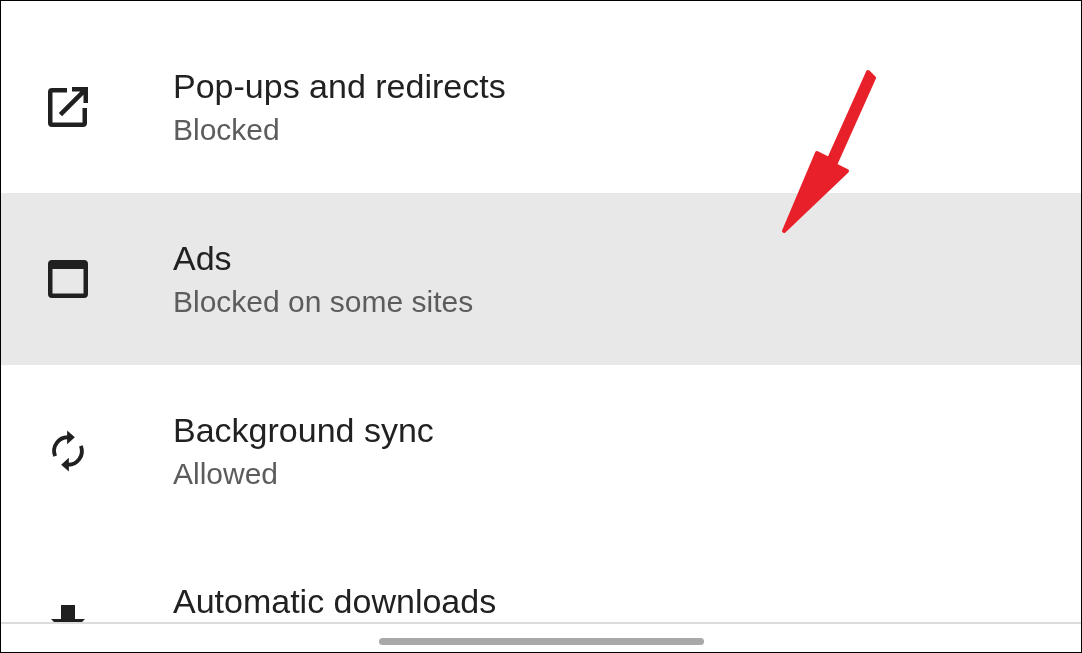 The width and height of the screenshot is (1082, 653). Describe the element at coordinates (339, 86) in the screenshot. I see `setting-title: Pop-ups and redirects` at that location.